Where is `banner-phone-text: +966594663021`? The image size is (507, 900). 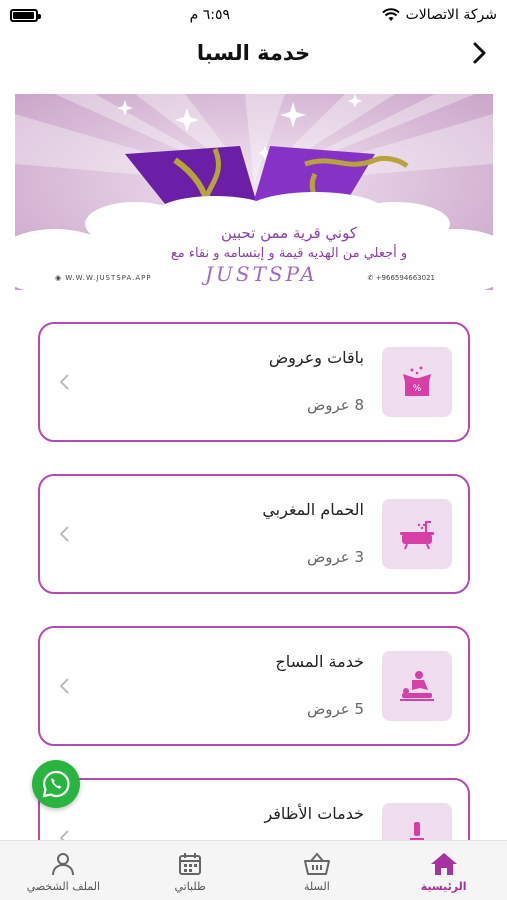
banner-phone-text: +966594663021 is located at coordinates (405, 278).